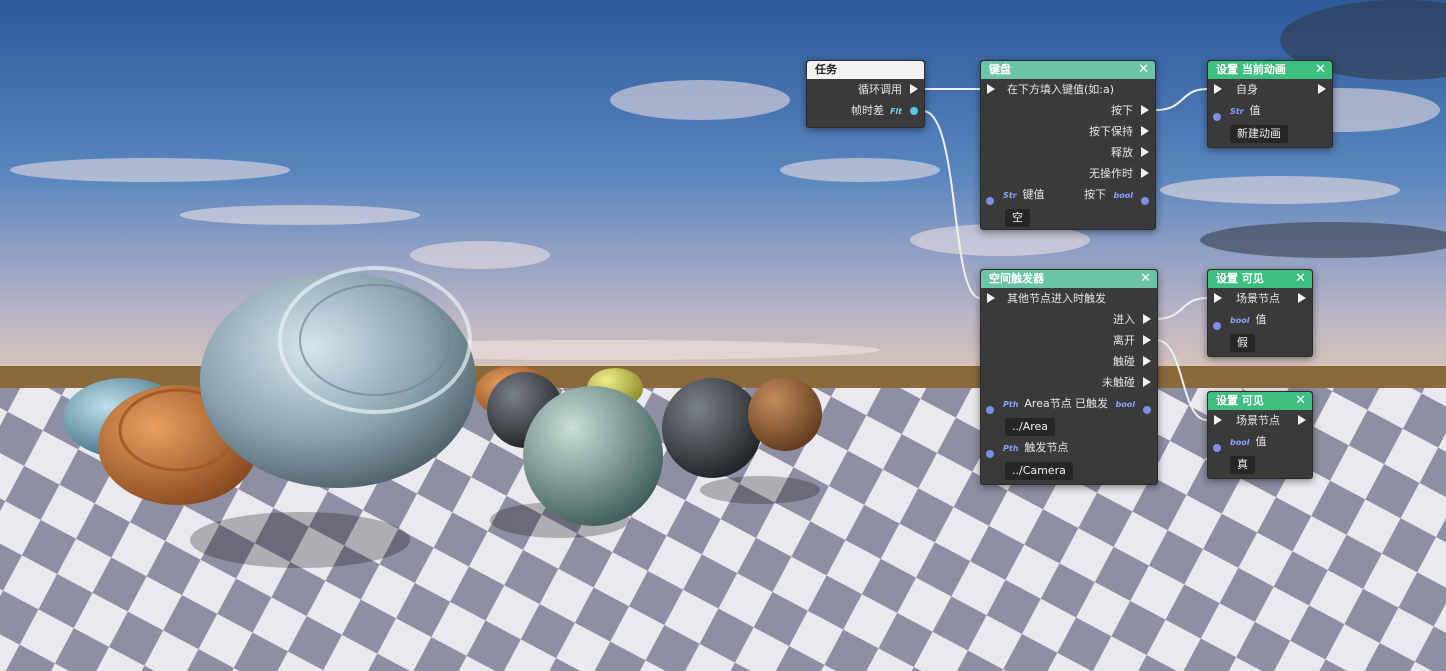  I want to click on task-delta-label: 帧时差 Flt, so click(876, 110).